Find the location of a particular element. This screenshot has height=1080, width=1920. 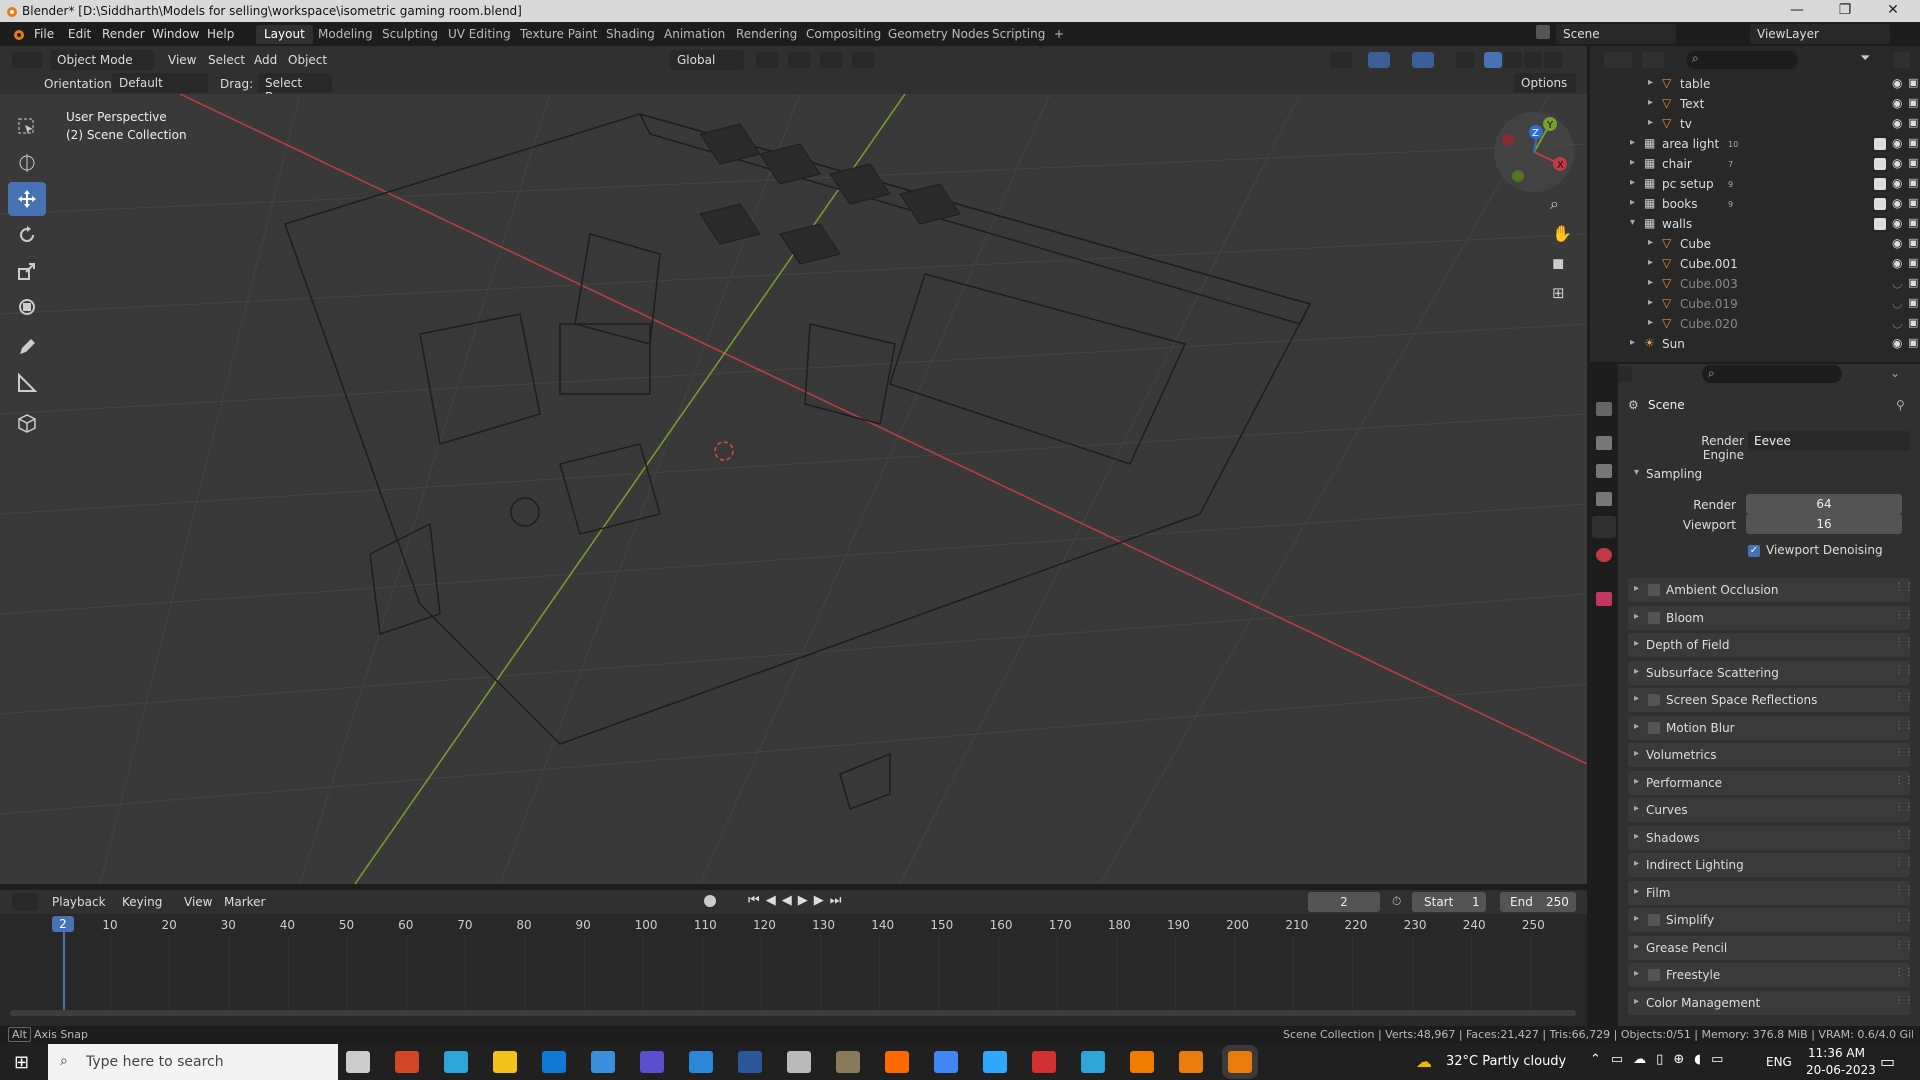

tab-layout: Layout is located at coordinates (284, 34).